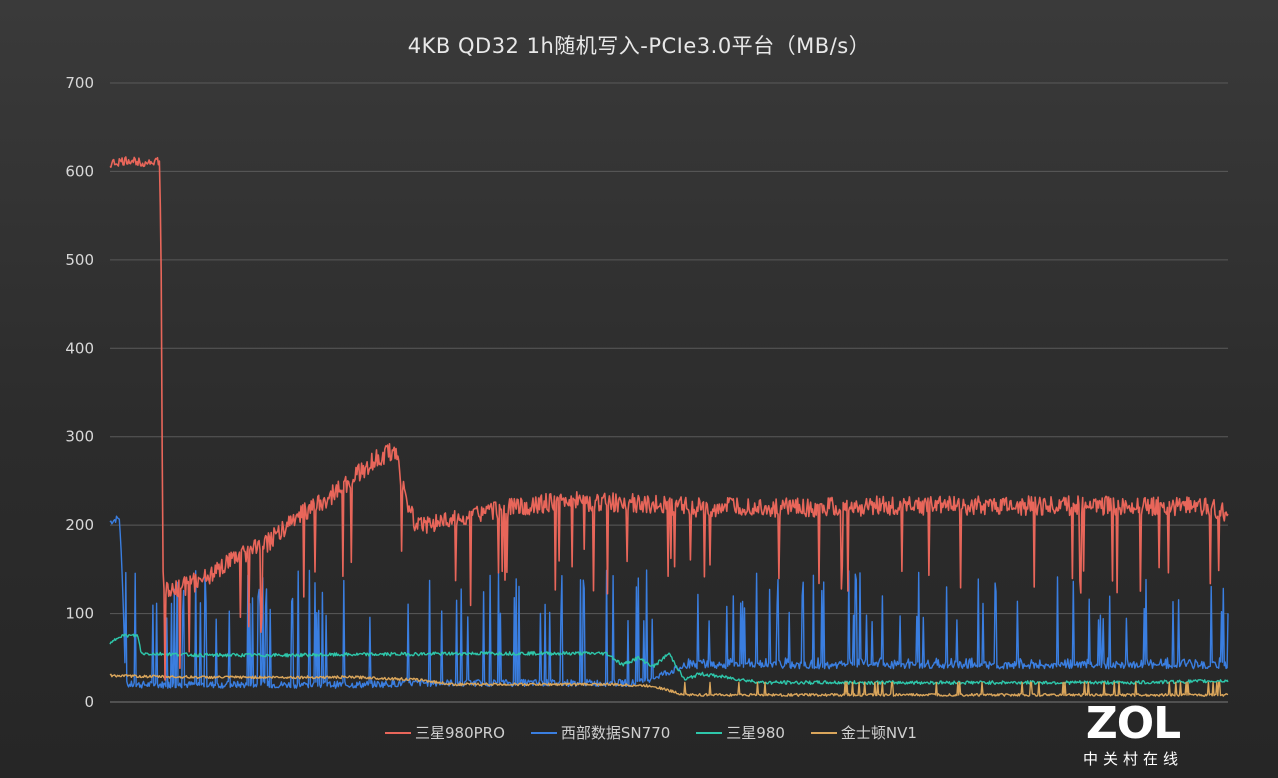 The width and height of the screenshot is (1278, 778). What do you see at coordinates (79, 525) in the screenshot?
I see `y-tick-label: 200` at bounding box center [79, 525].